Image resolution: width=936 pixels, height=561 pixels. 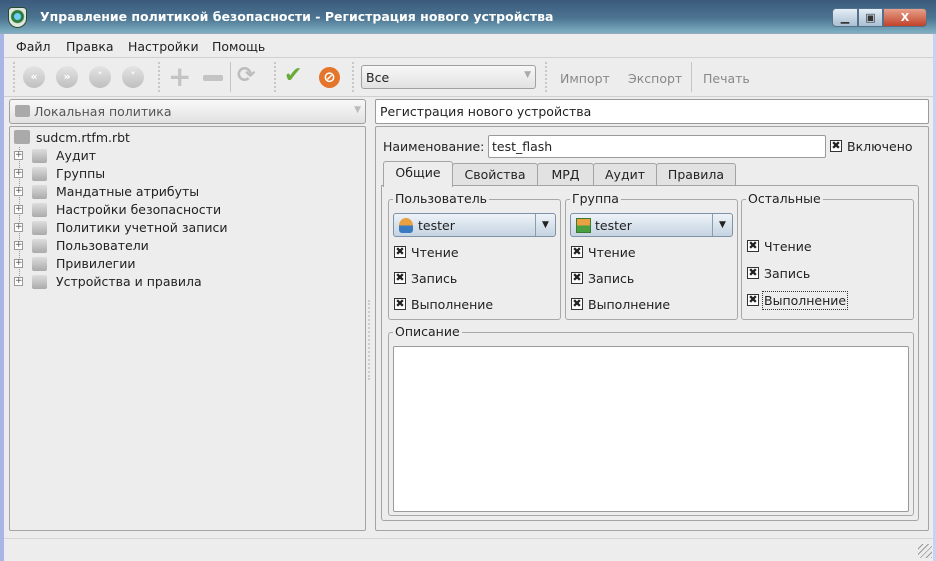 I want to click on tree-root: sudcm.rtfm.rbt, so click(x=83, y=137).